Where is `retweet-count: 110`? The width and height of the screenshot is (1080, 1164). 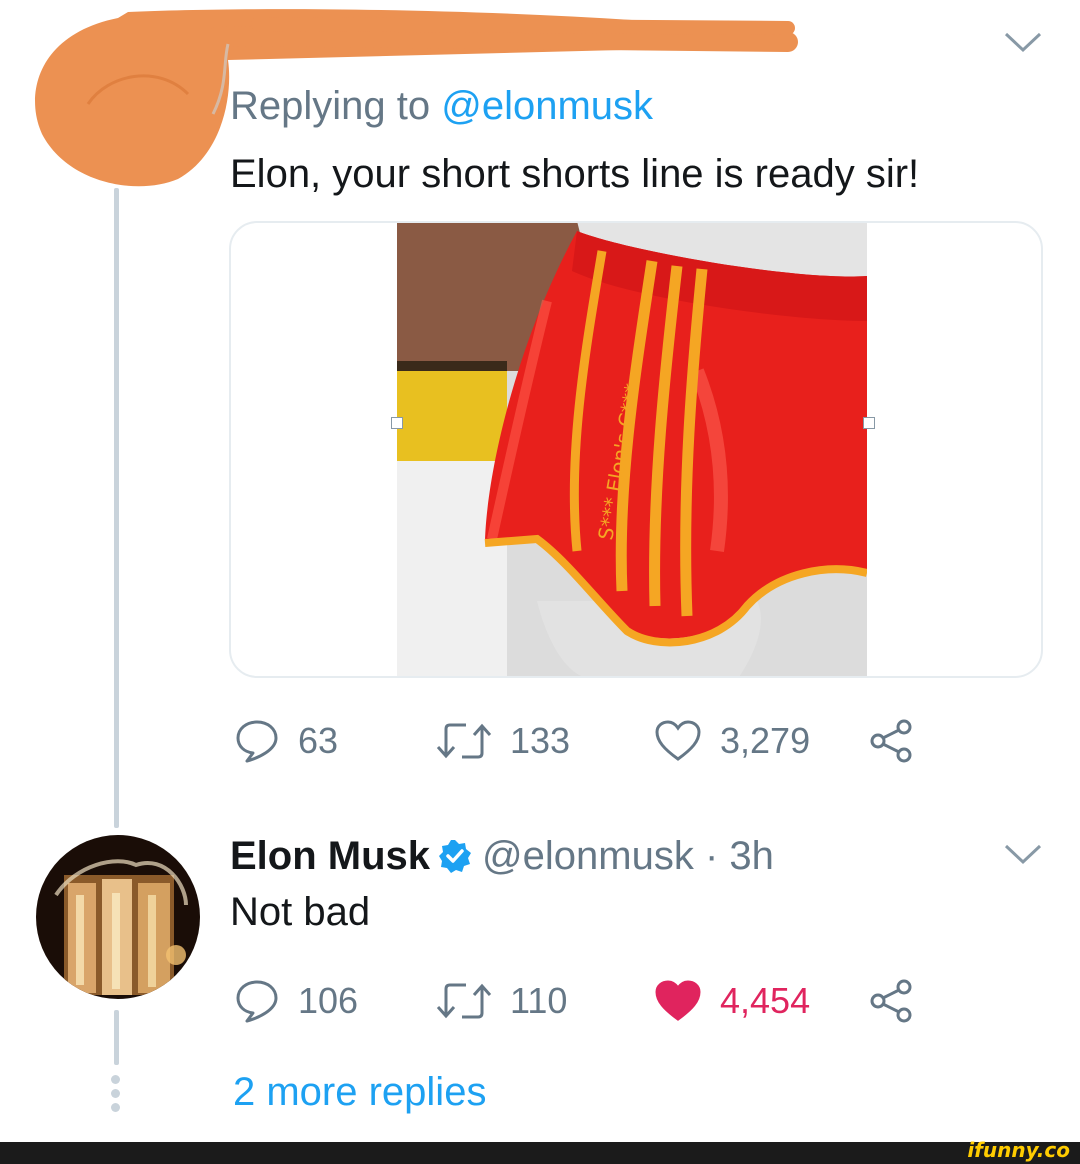
retweet-count: 110 is located at coordinates (539, 1000).